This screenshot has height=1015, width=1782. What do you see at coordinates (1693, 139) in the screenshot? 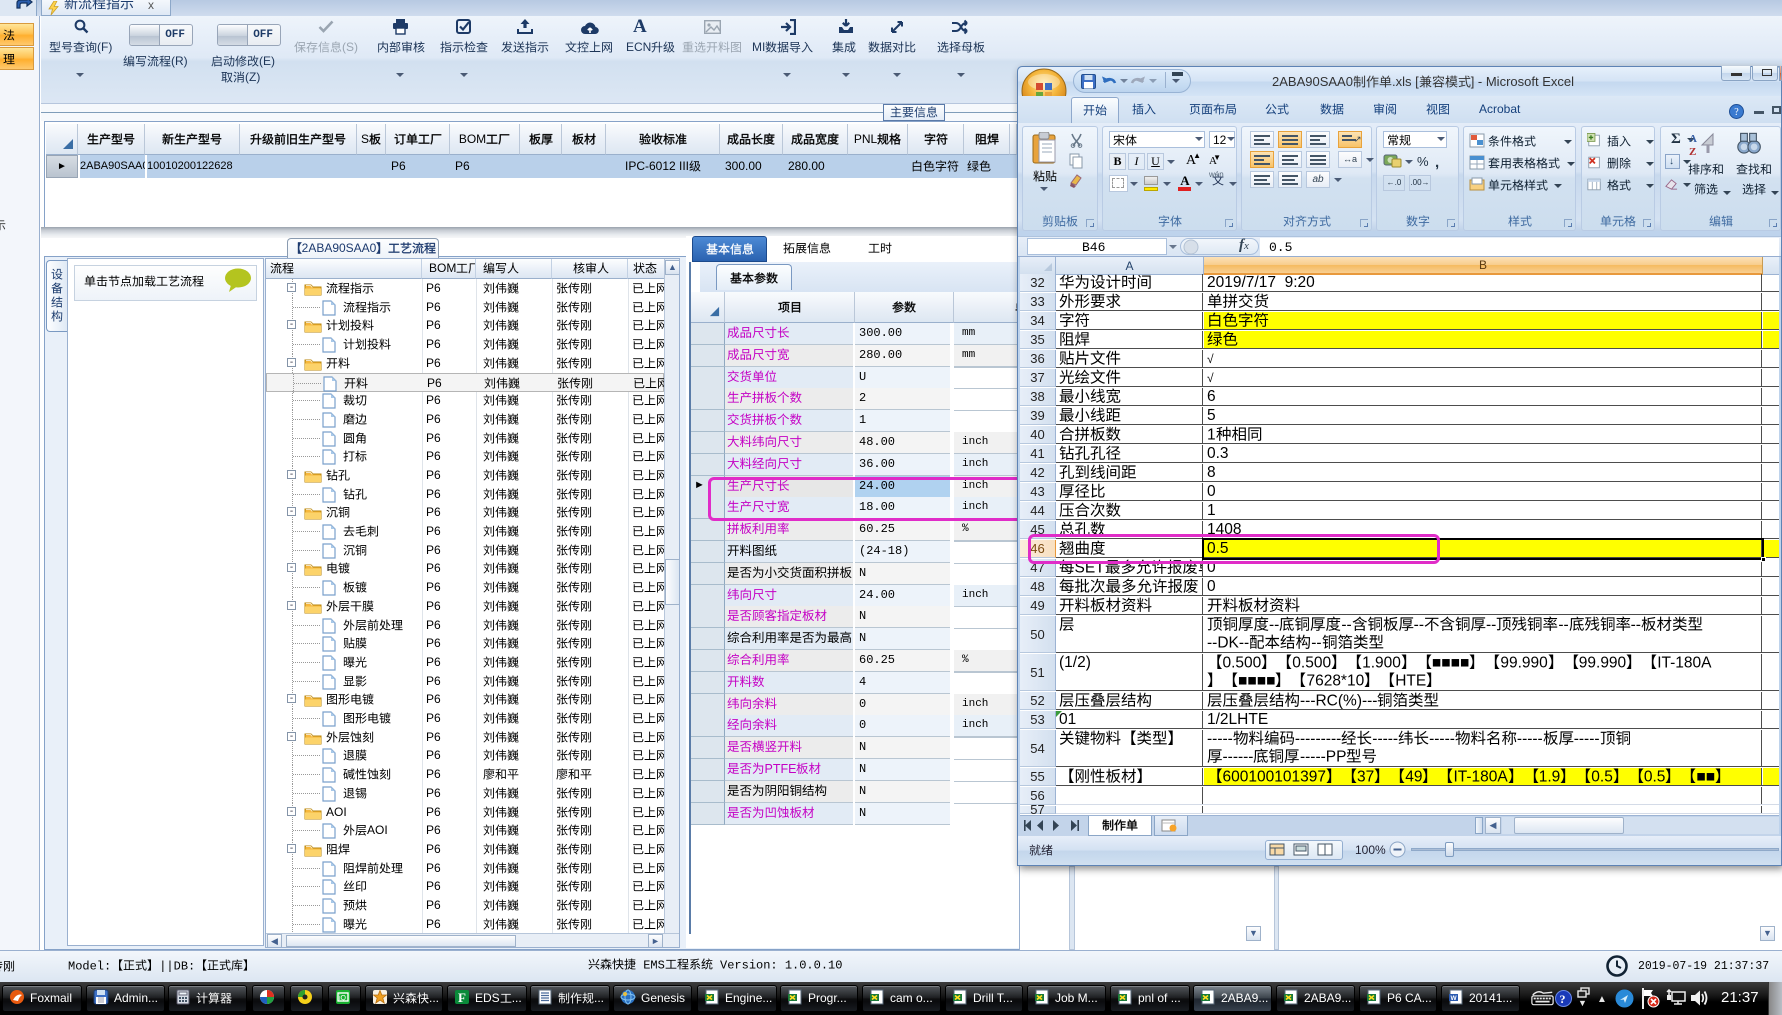
I see `svg-text: A` at bounding box center [1693, 139].